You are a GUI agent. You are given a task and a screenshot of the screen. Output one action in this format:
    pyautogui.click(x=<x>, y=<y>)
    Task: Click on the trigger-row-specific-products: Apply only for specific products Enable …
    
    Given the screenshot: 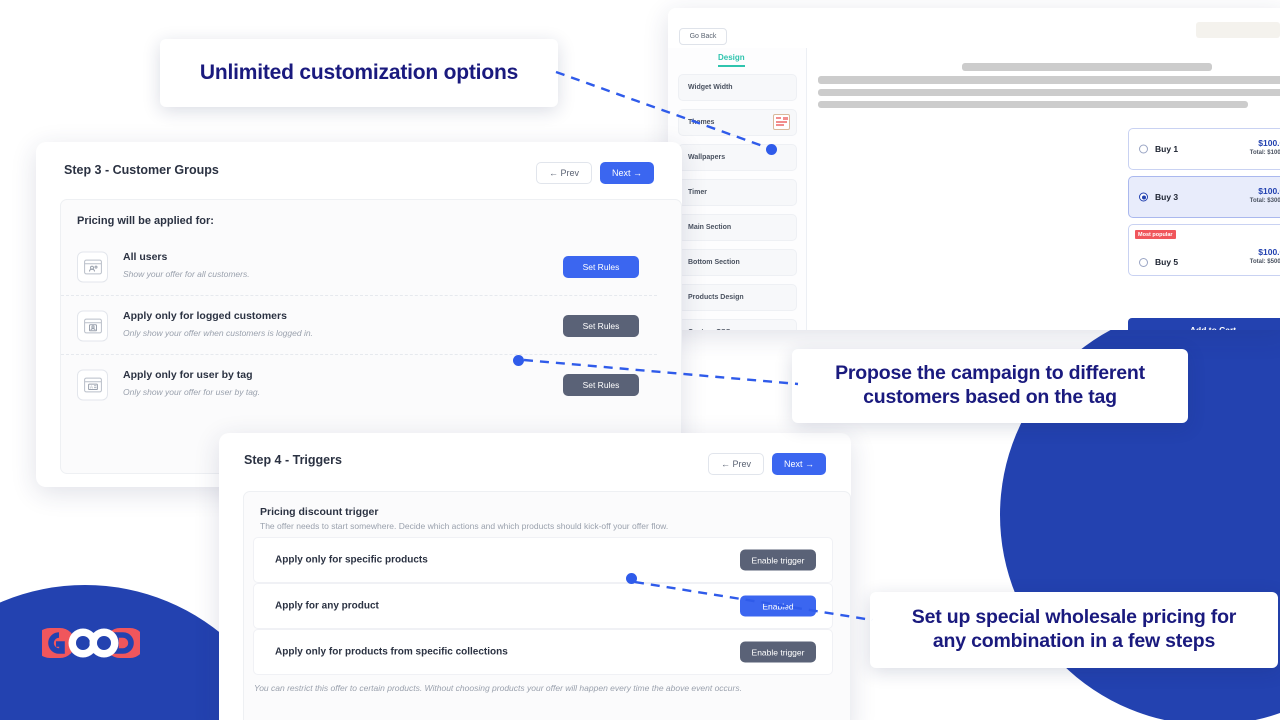 What is the action you would take?
    pyautogui.click(x=543, y=560)
    